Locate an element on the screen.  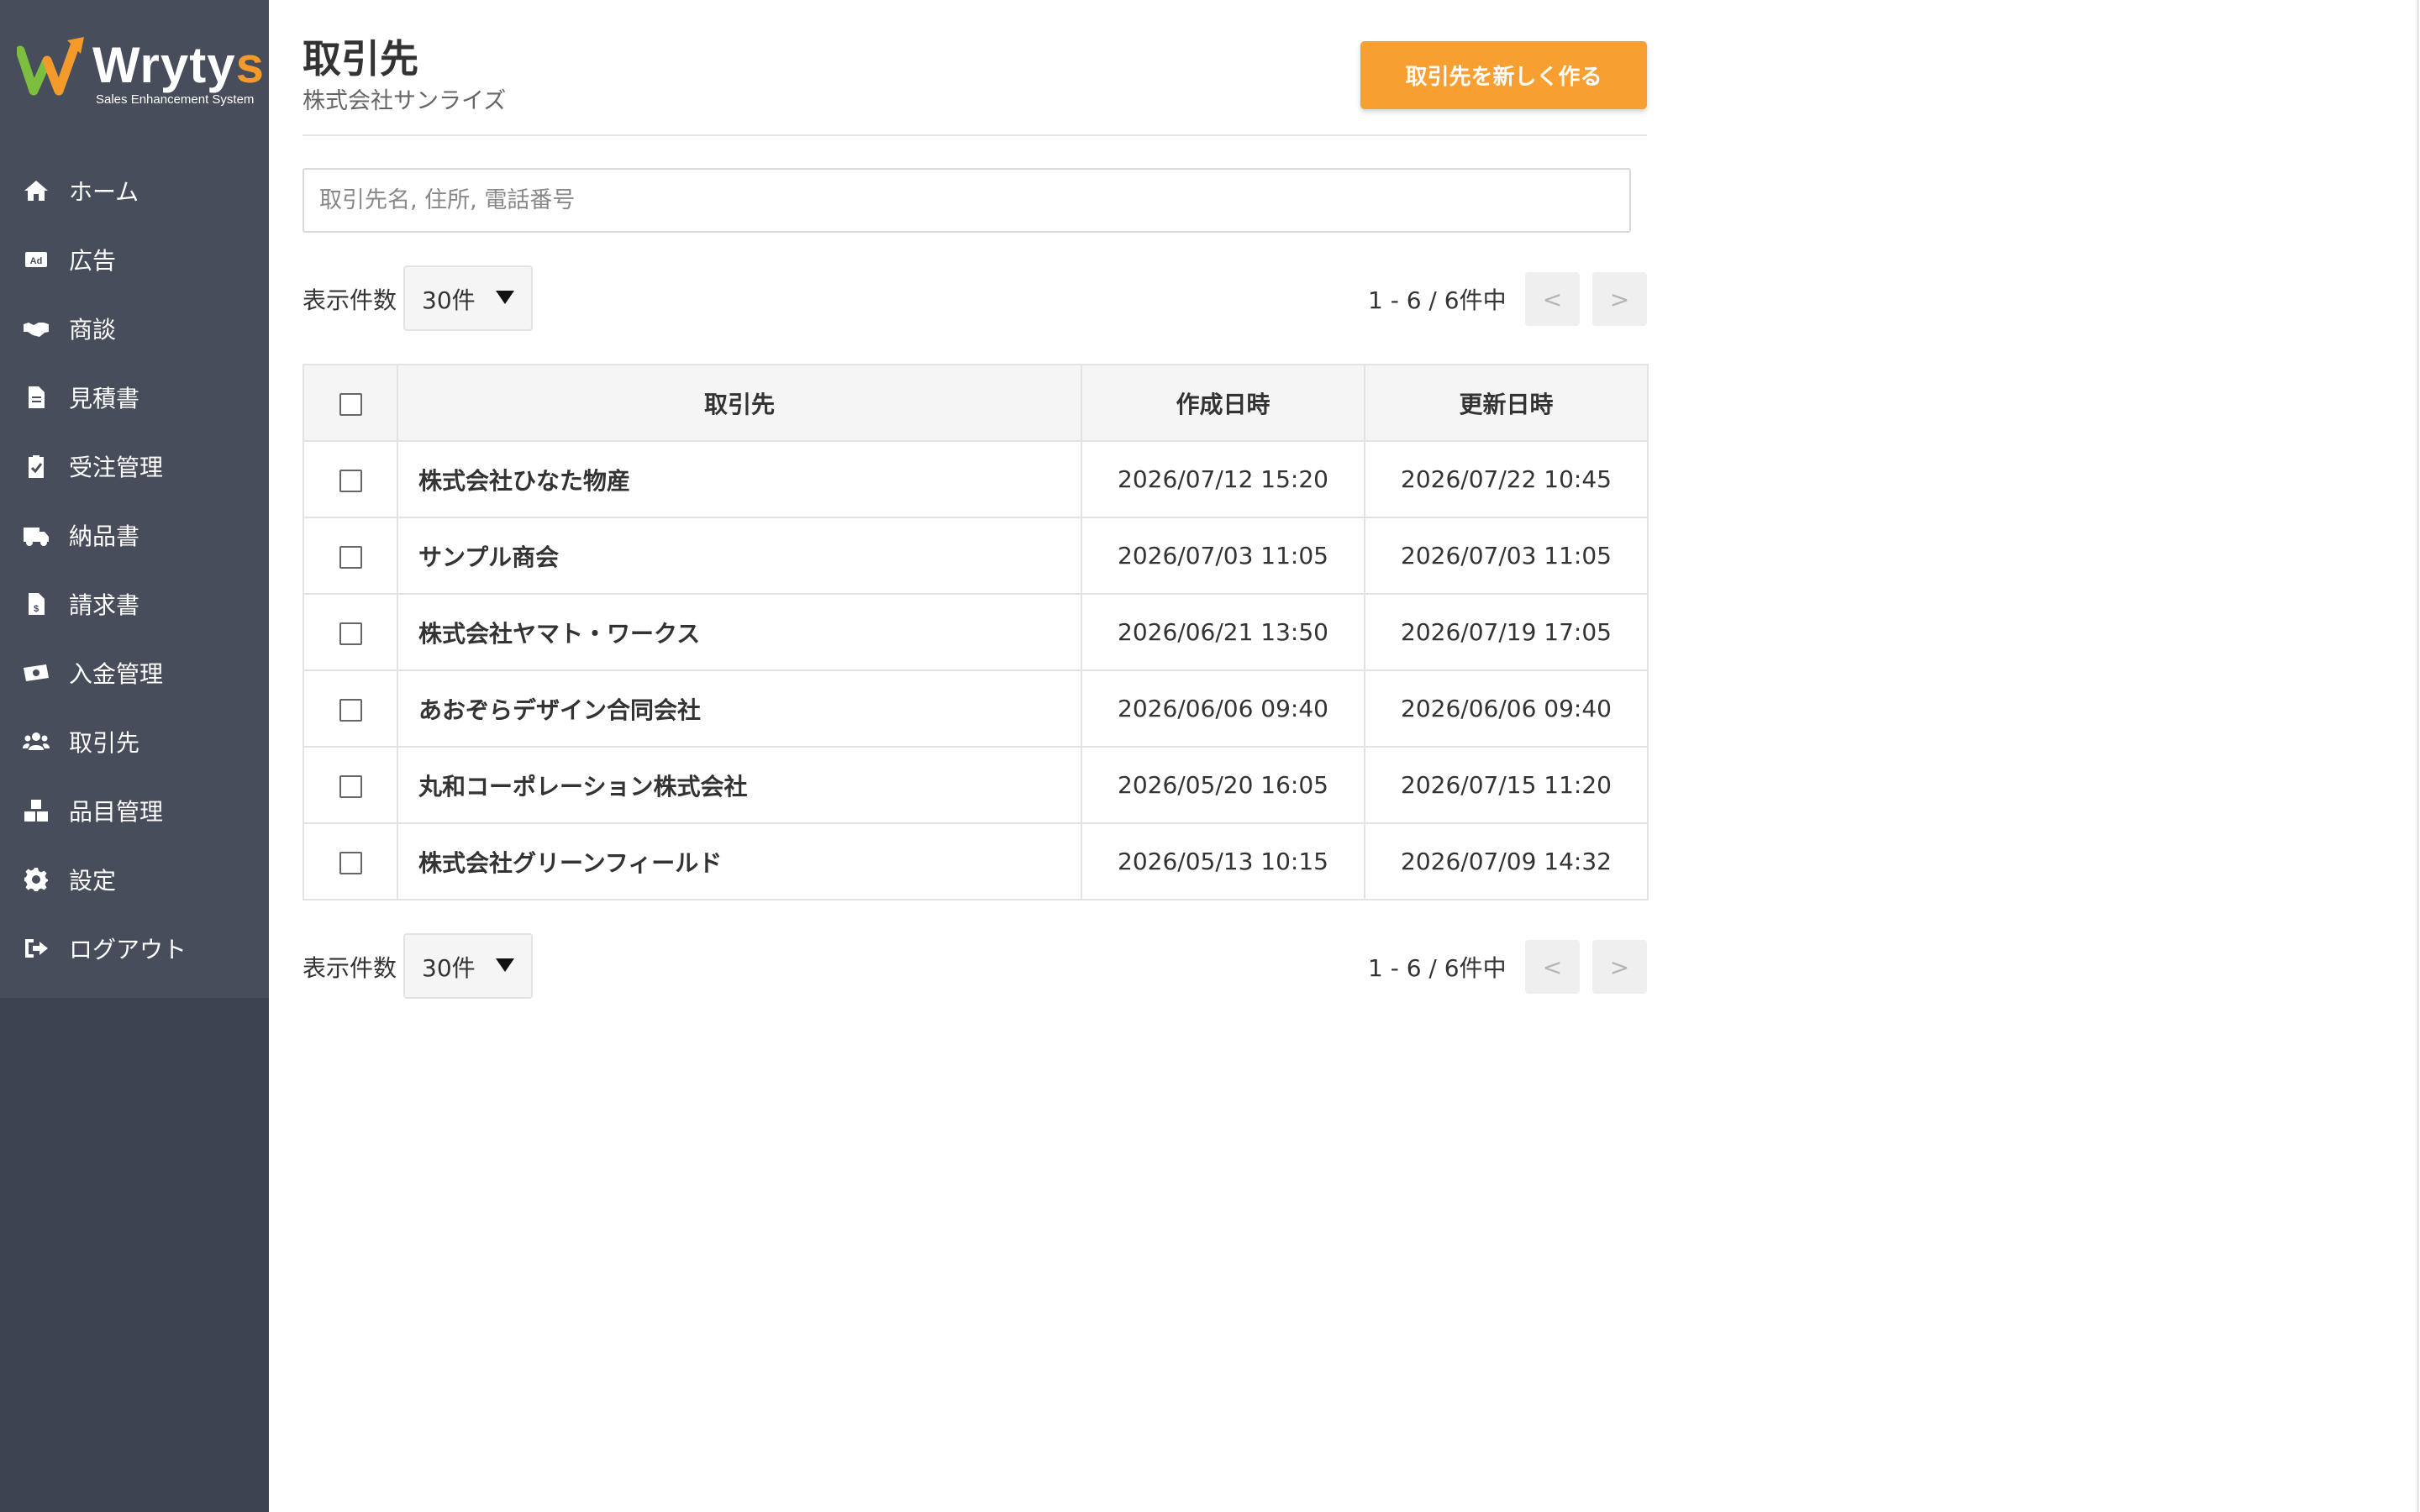
sidebar-item-label: 設定 is located at coordinates (93, 881).